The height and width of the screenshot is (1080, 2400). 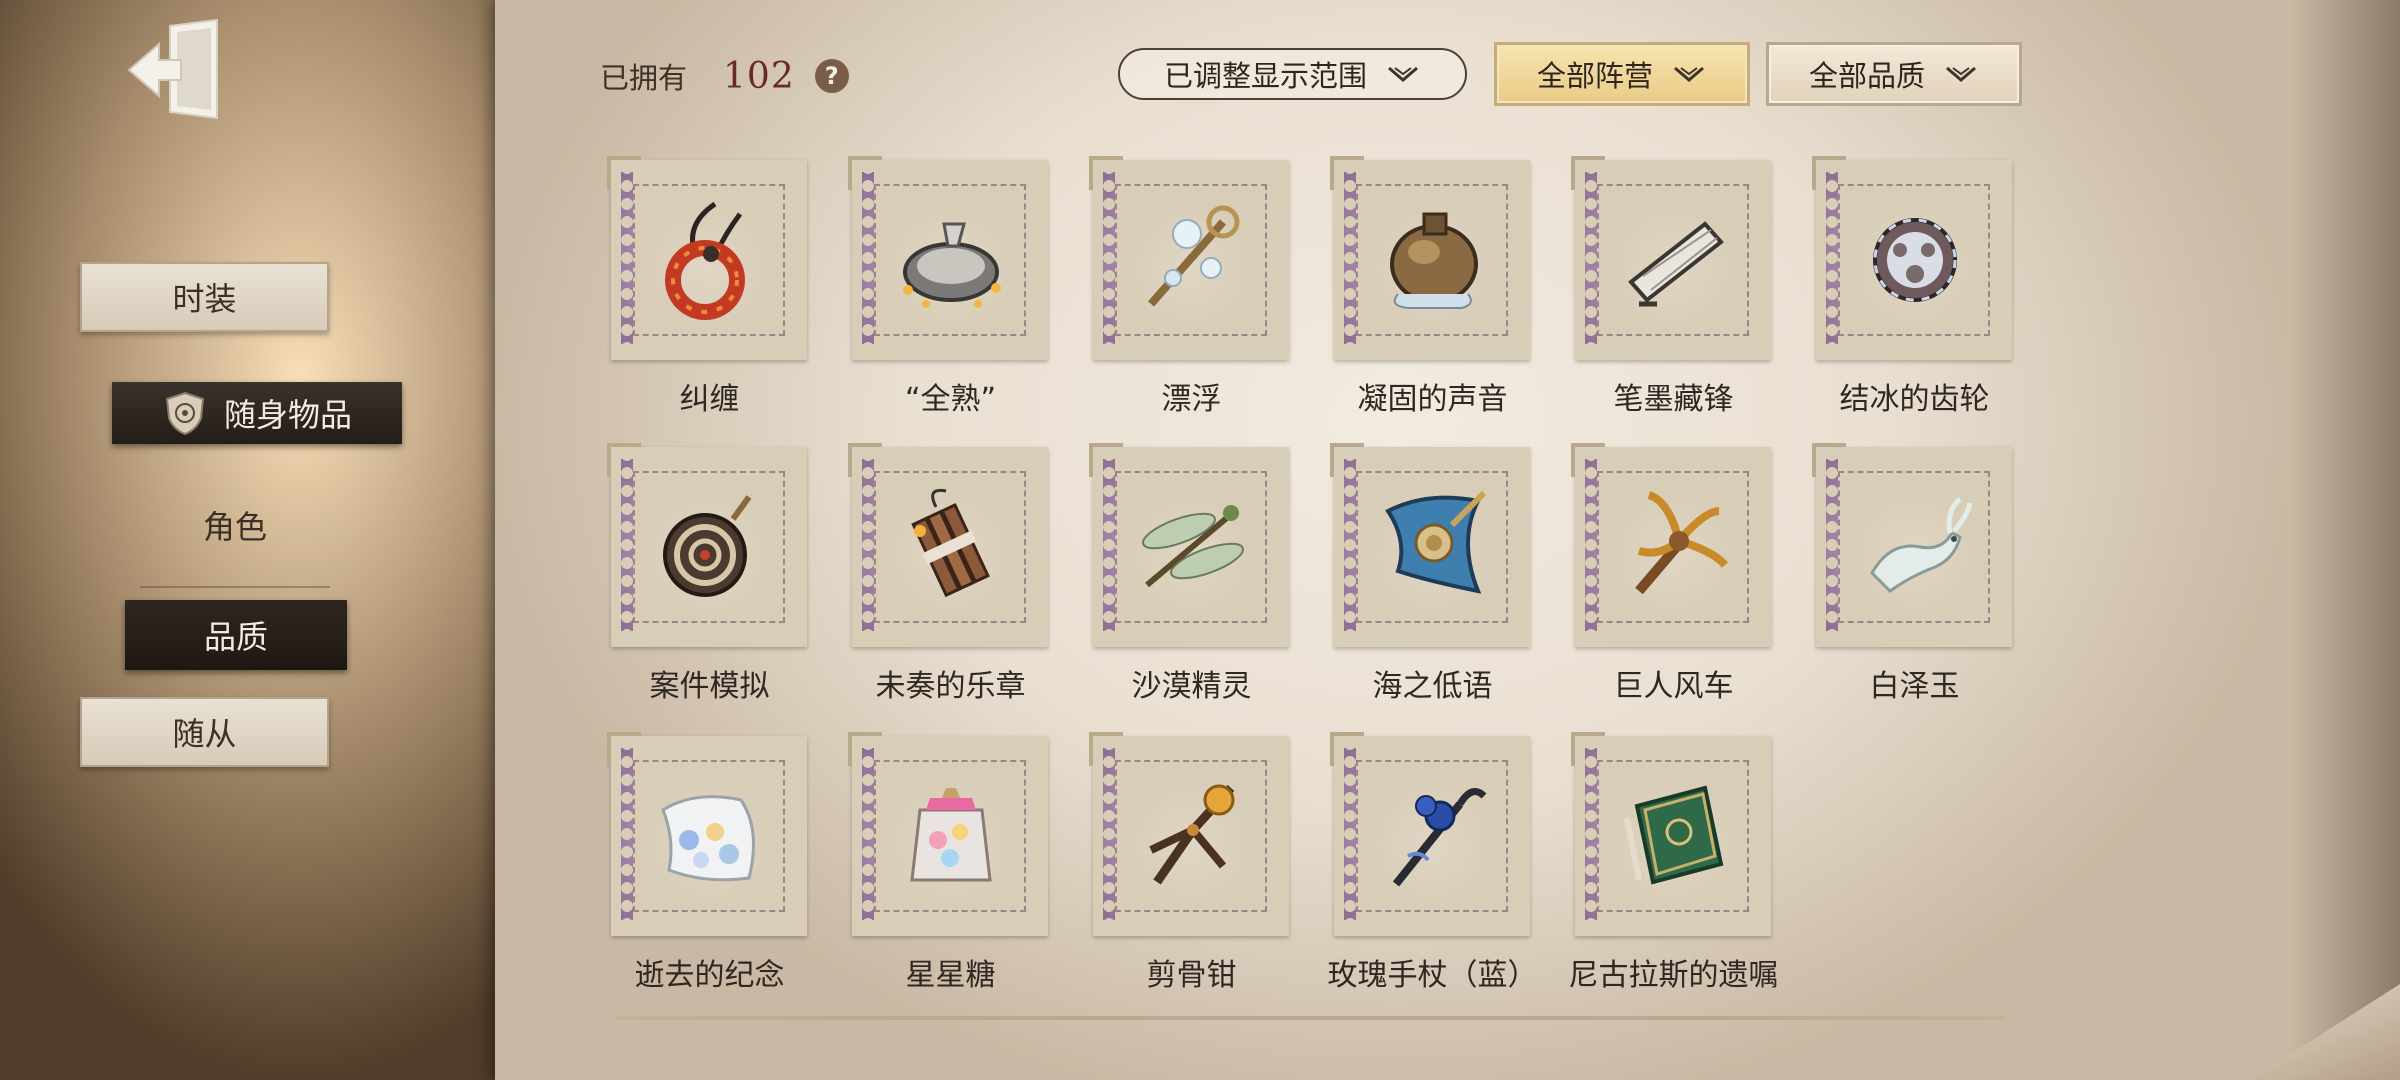 What do you see at coordinates (1193, 546) in the screenshot?
I see `dragonfly-icon` at bounding box center [1193, 546].